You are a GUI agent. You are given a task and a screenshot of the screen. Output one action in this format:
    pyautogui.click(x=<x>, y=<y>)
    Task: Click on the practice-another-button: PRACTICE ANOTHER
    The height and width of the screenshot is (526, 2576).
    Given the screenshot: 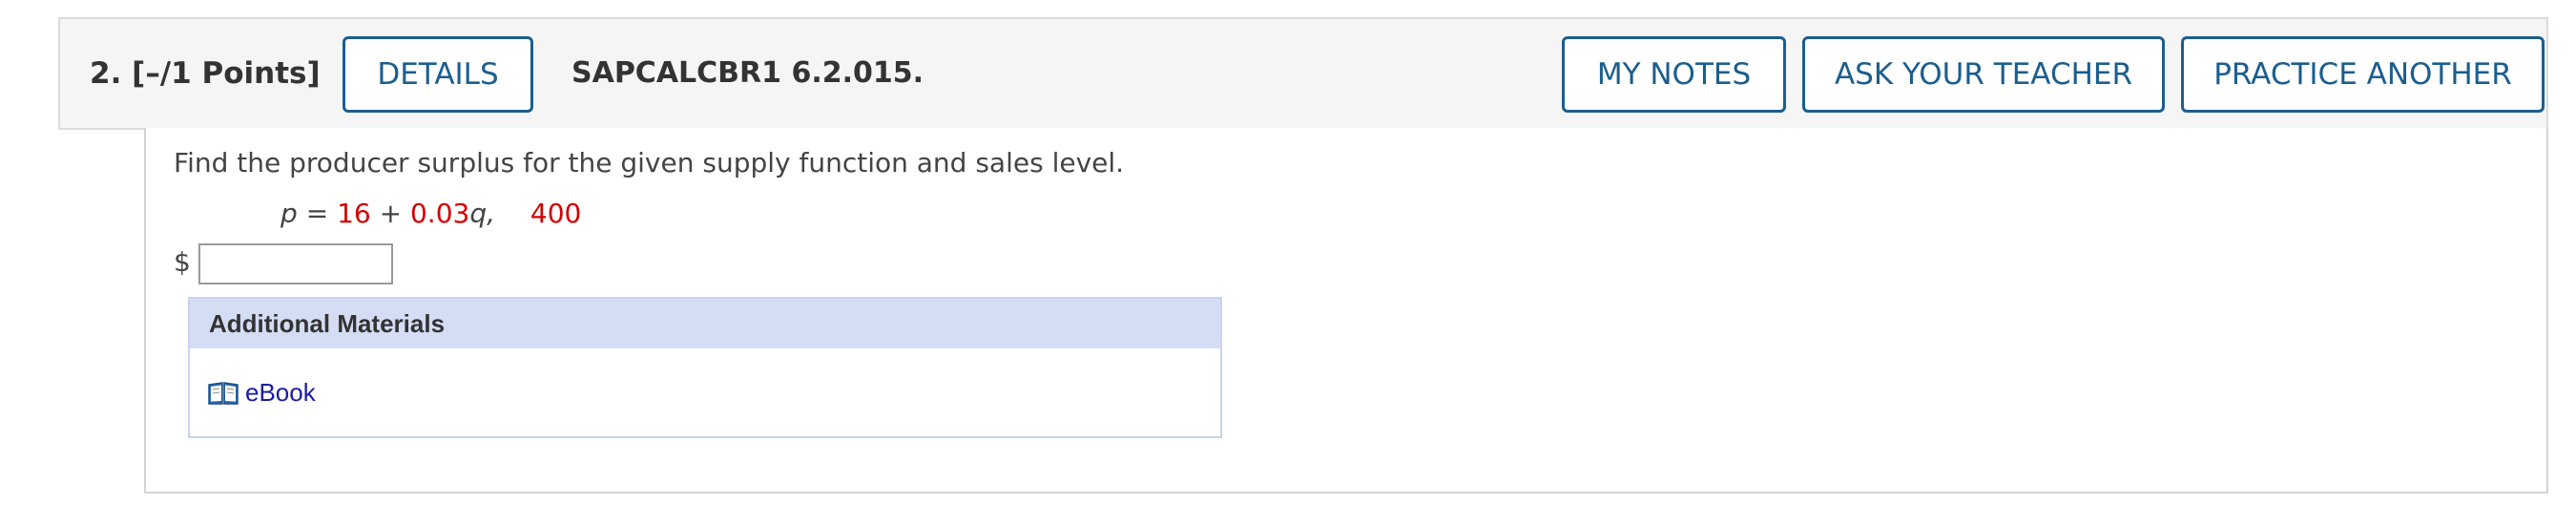 What is the action you would take?
    pyautogui.click(x=2363, y=74)
    